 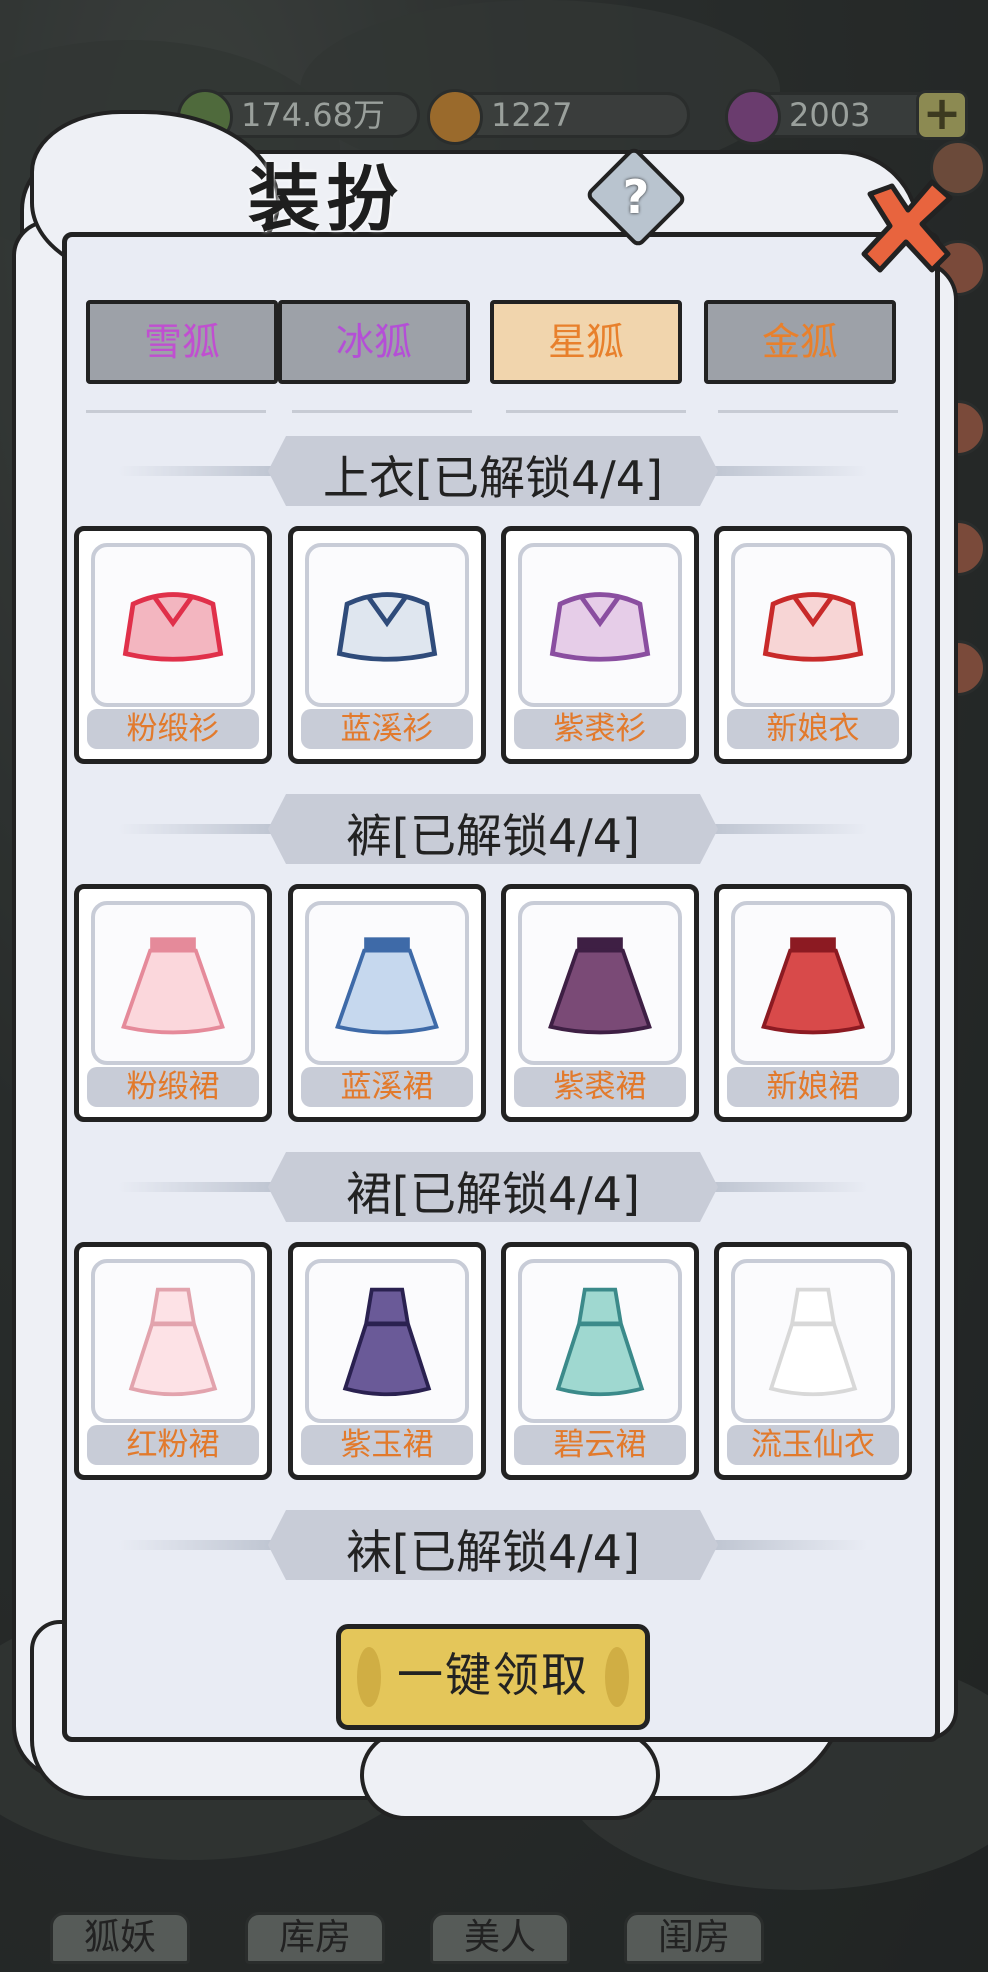 I want to click on outfit-name: 碧云裙, so click(x=600, y=1445).